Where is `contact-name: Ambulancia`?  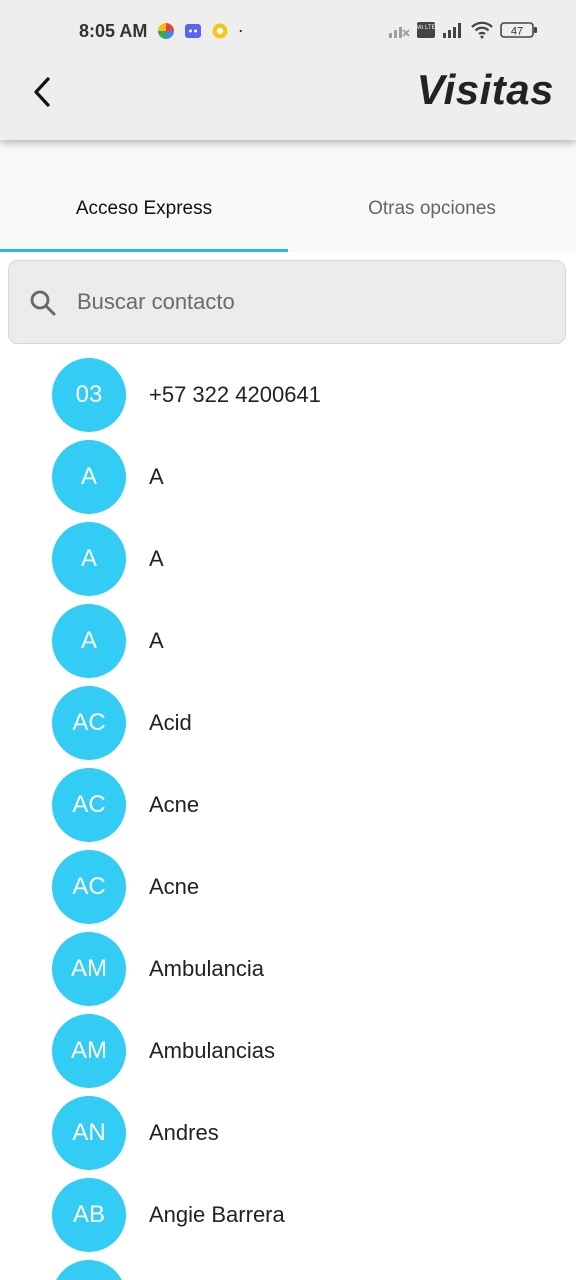
contact-name: Ambulancia is located at coordinates (206, 968).